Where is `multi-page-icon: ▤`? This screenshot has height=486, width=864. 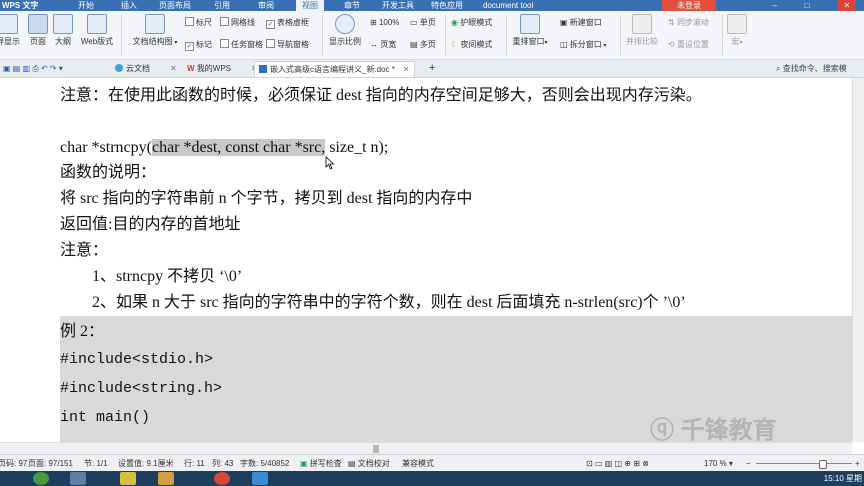 multi-page-icon: ▤ is located at coordinates (415, 44).